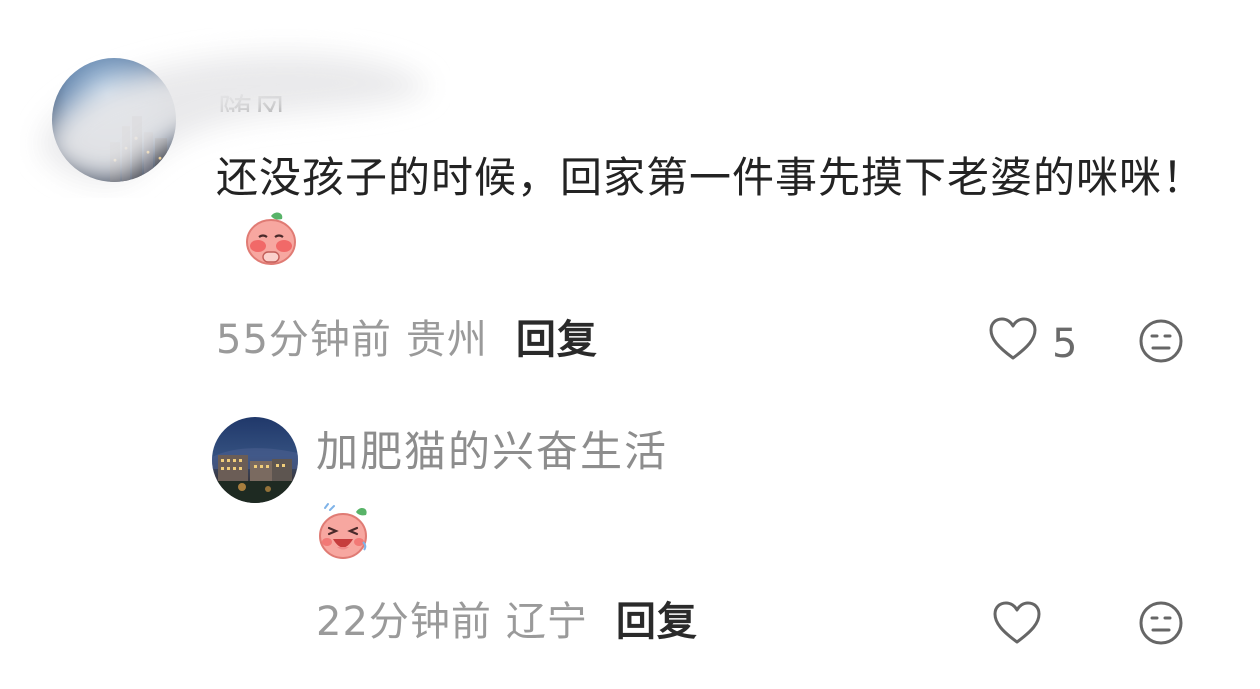  Describe the element at coordinates (404, 622) in the screenshot. I see `comment-time: 22分钟前` at that location.